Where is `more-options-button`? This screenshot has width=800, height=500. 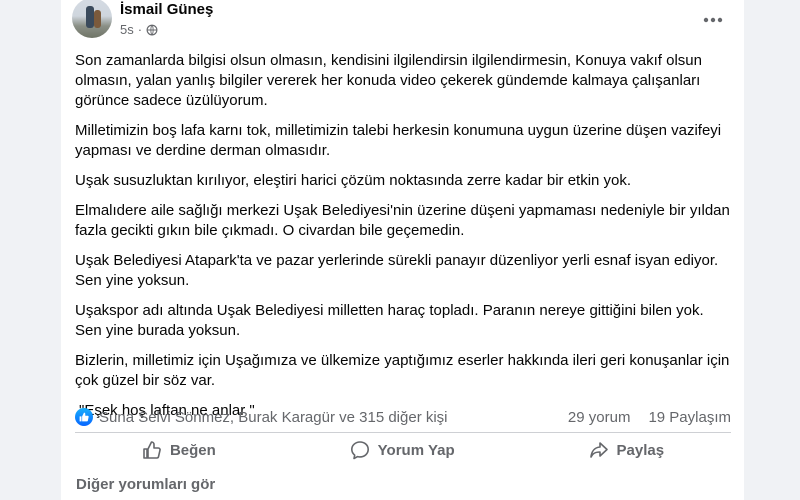
more-options-button is located at coordinates (713, 19).